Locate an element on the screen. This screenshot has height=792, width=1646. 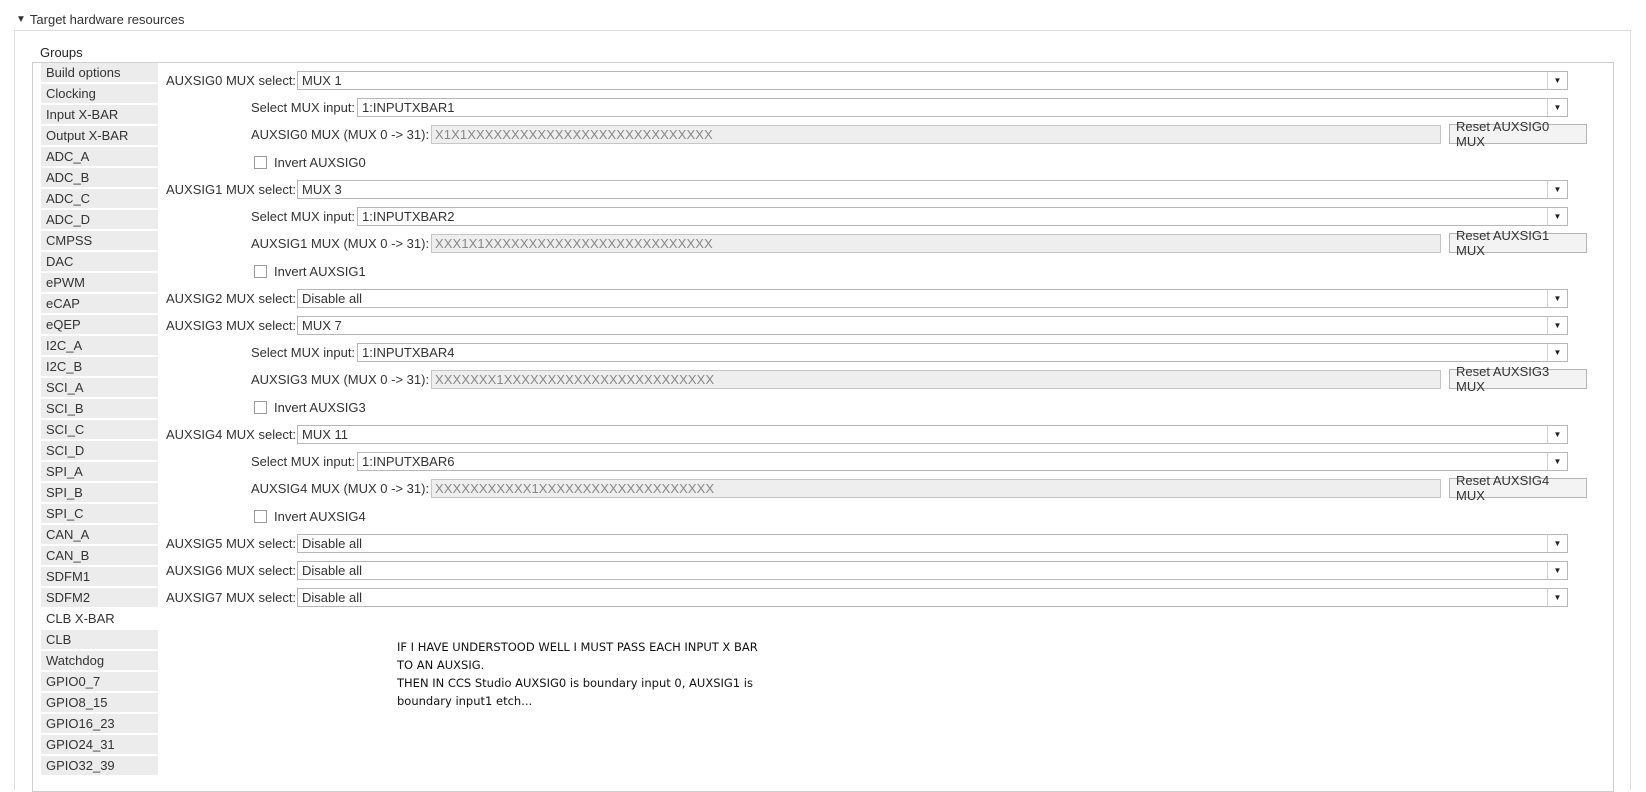
sidebar-item: SPI_B is located at coordinates (99, 493).